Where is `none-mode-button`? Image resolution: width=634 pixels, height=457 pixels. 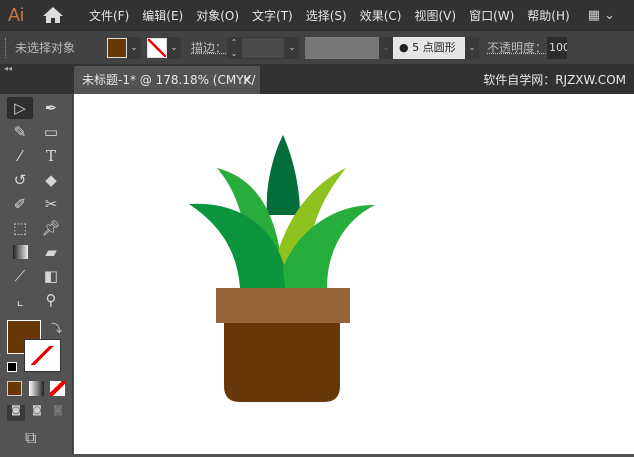
none-mode-button is located at coordinates (57, 388).